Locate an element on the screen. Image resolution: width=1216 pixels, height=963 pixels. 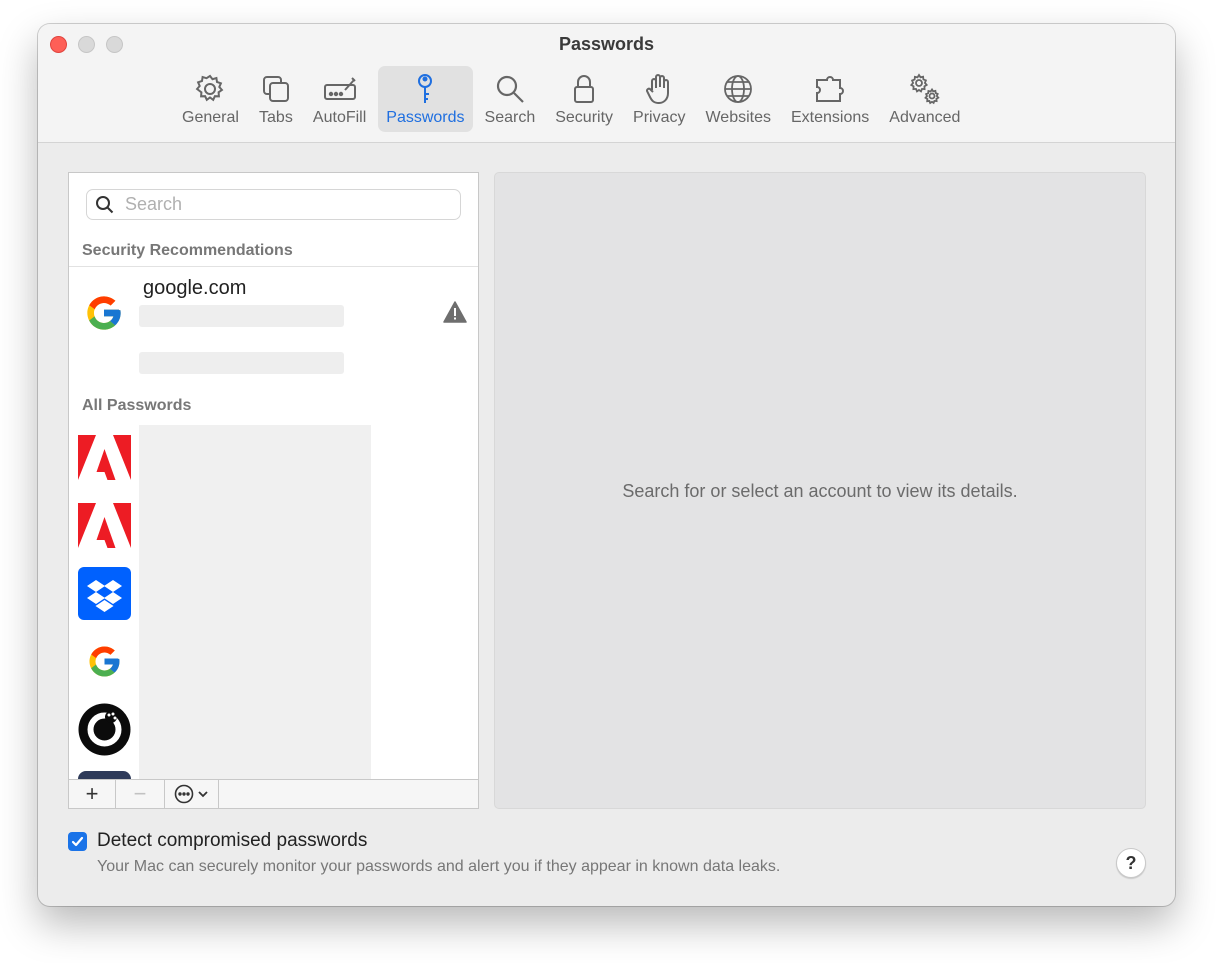
redacted-username is located at coordinates (241, 316).